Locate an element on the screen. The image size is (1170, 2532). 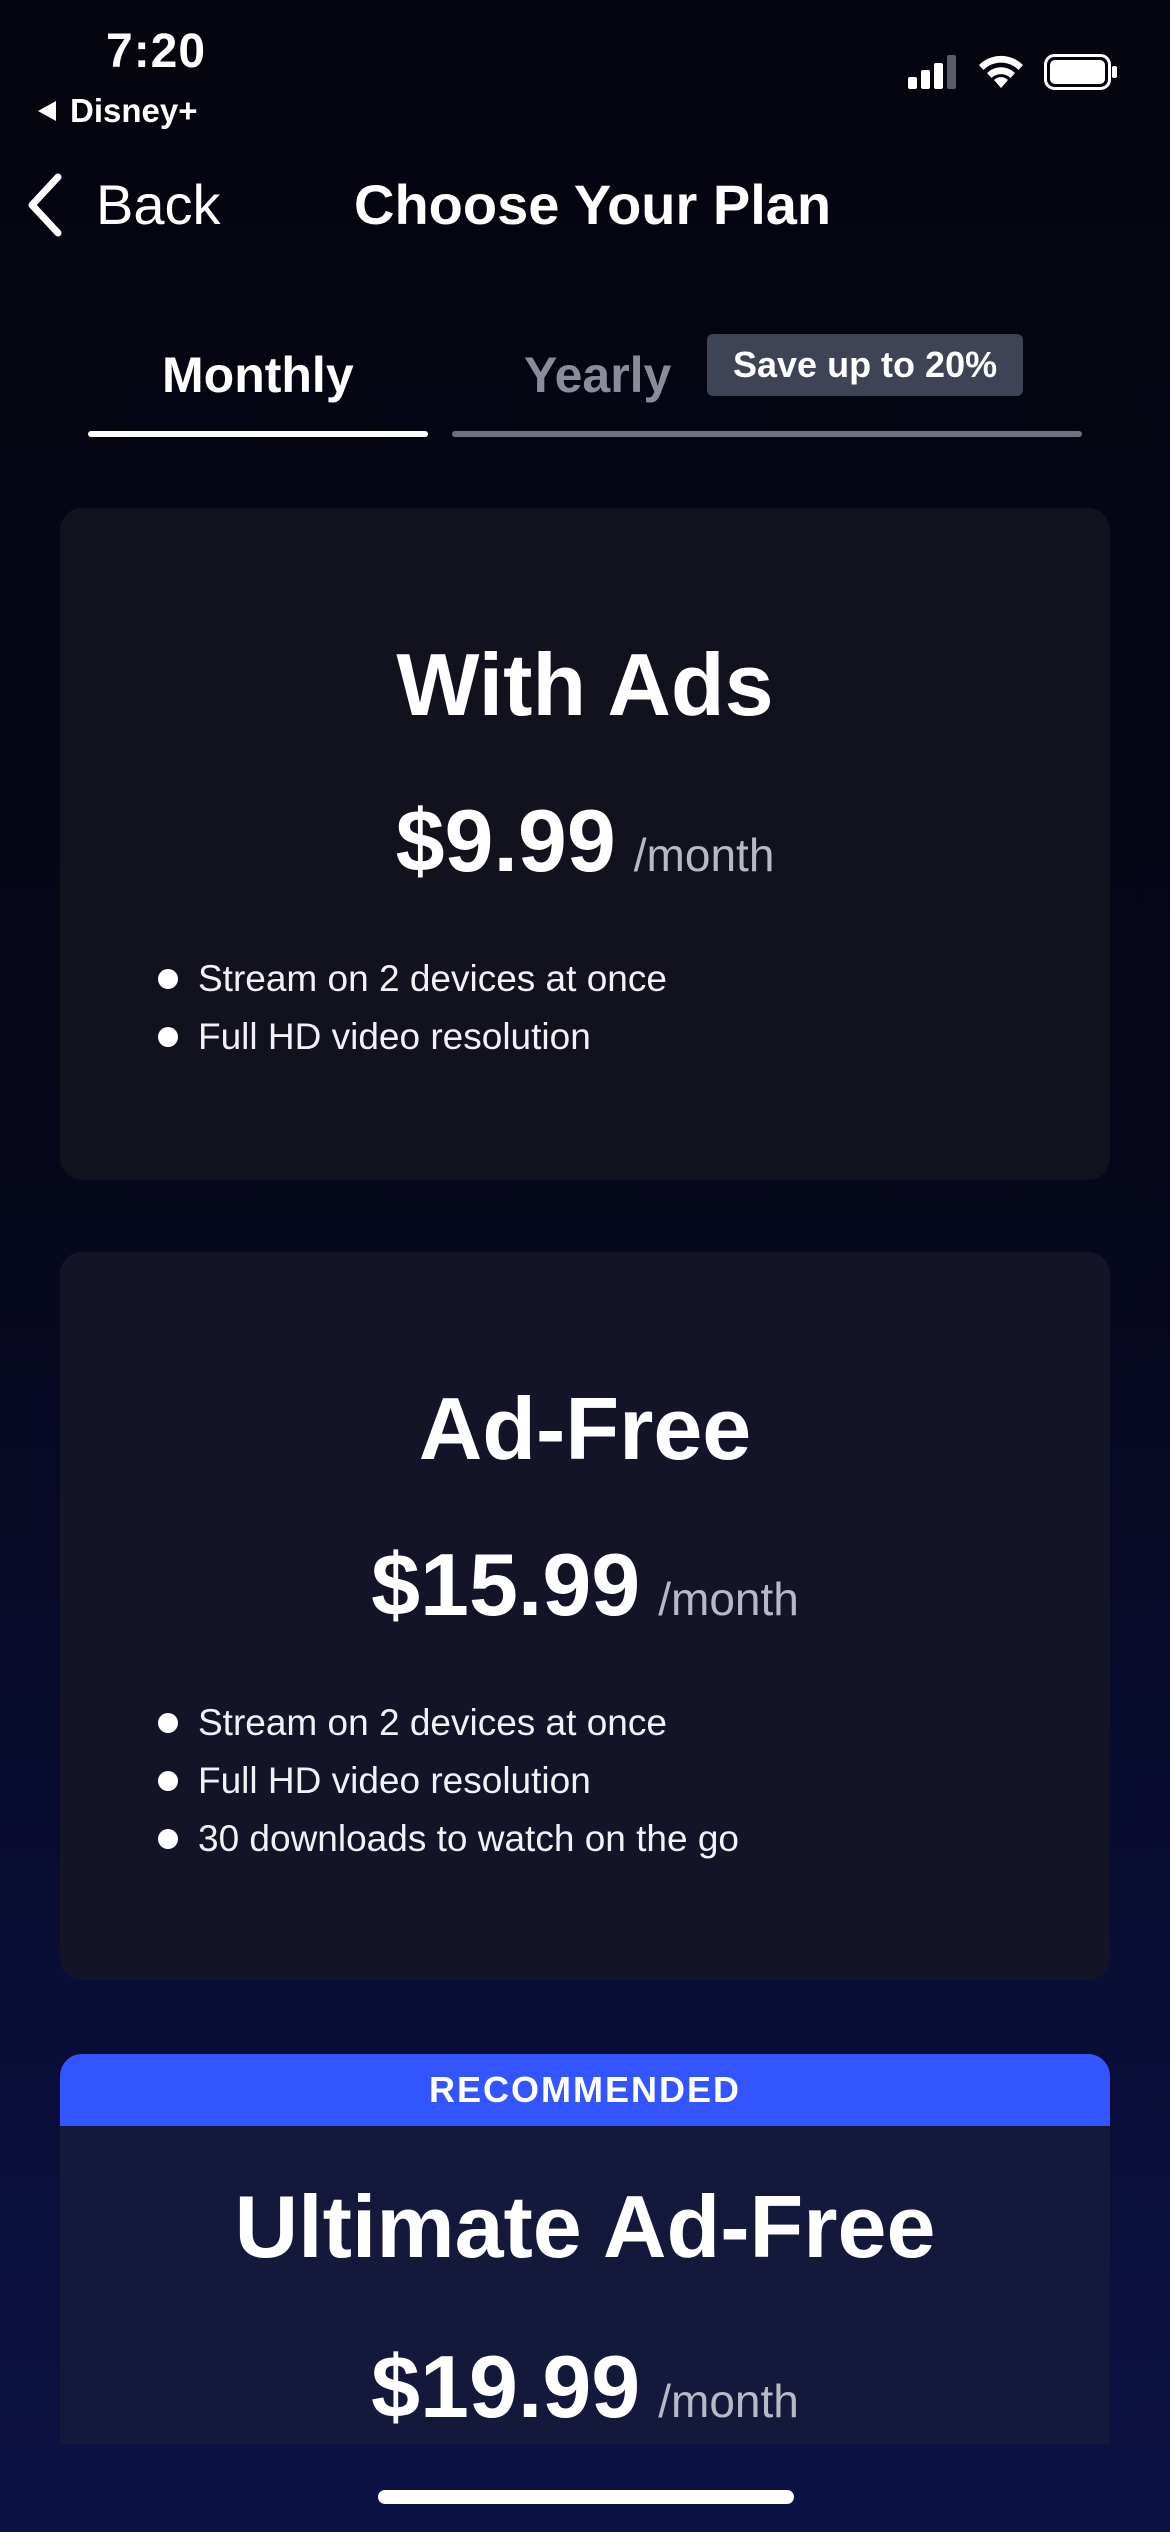
plan-price-row: $9.99 /month is located at coordinates (585, 841).